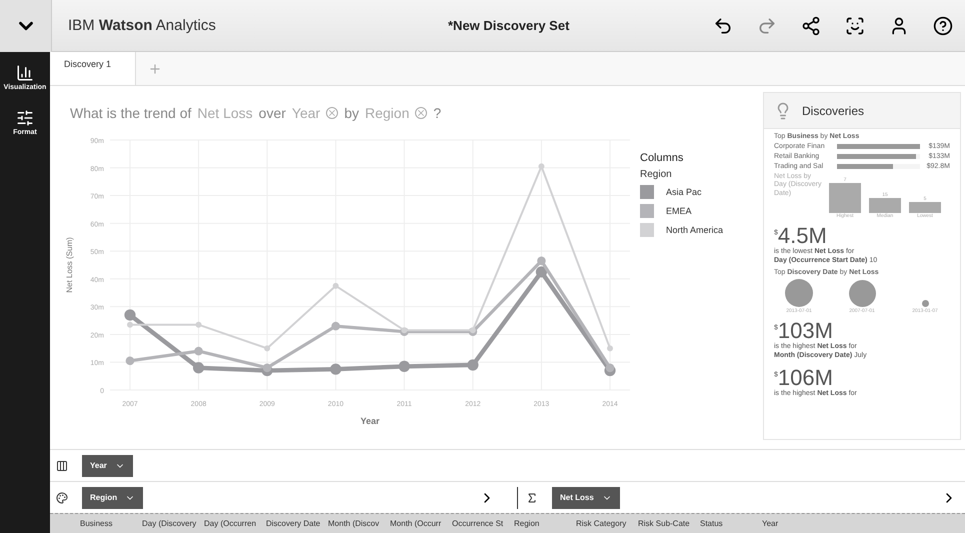 The width and height of the screenshot is (965, 533). What do you see at coordinates (131, 113) in the screenshot?
I see `question-text: What is the trend of` at bounding box center [131, 113].